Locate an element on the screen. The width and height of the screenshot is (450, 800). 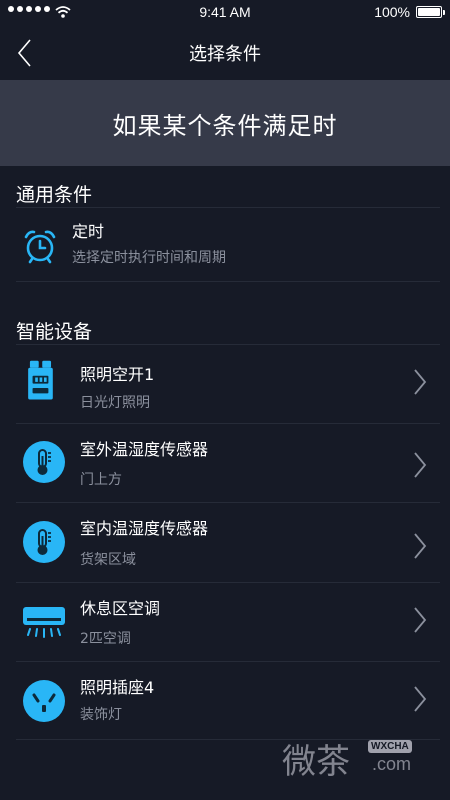
circuit-breaker-icon is located at coordinates (40, 380).